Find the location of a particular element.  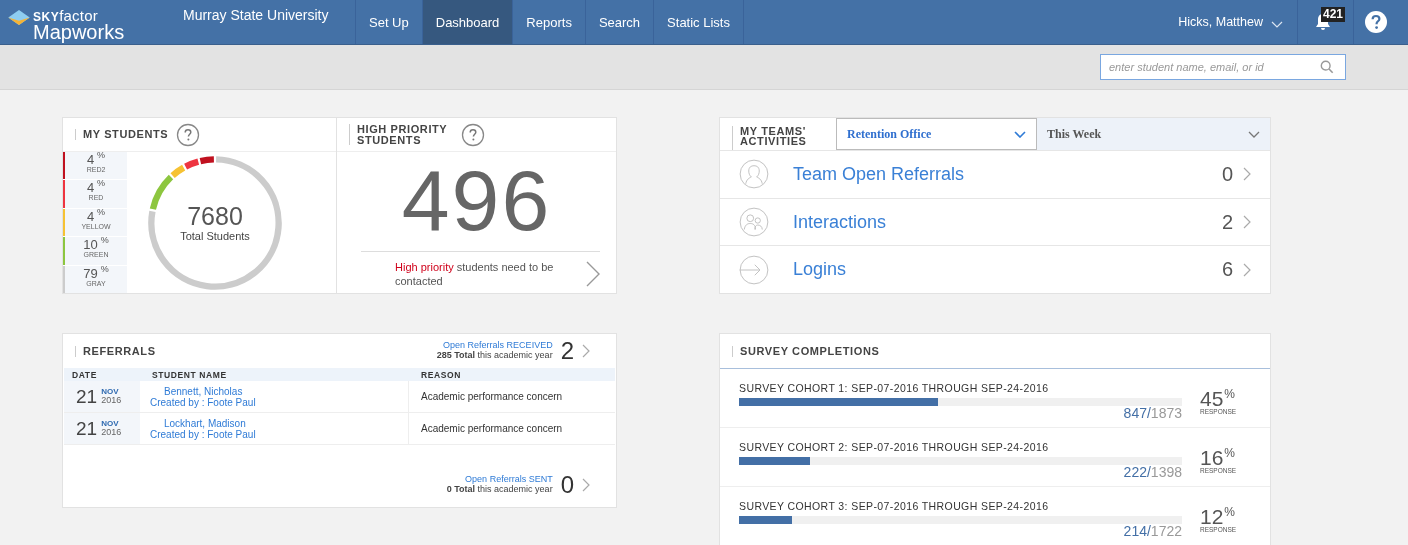

total-text: 285 Total this academic year is located at coordinates (494, 356).